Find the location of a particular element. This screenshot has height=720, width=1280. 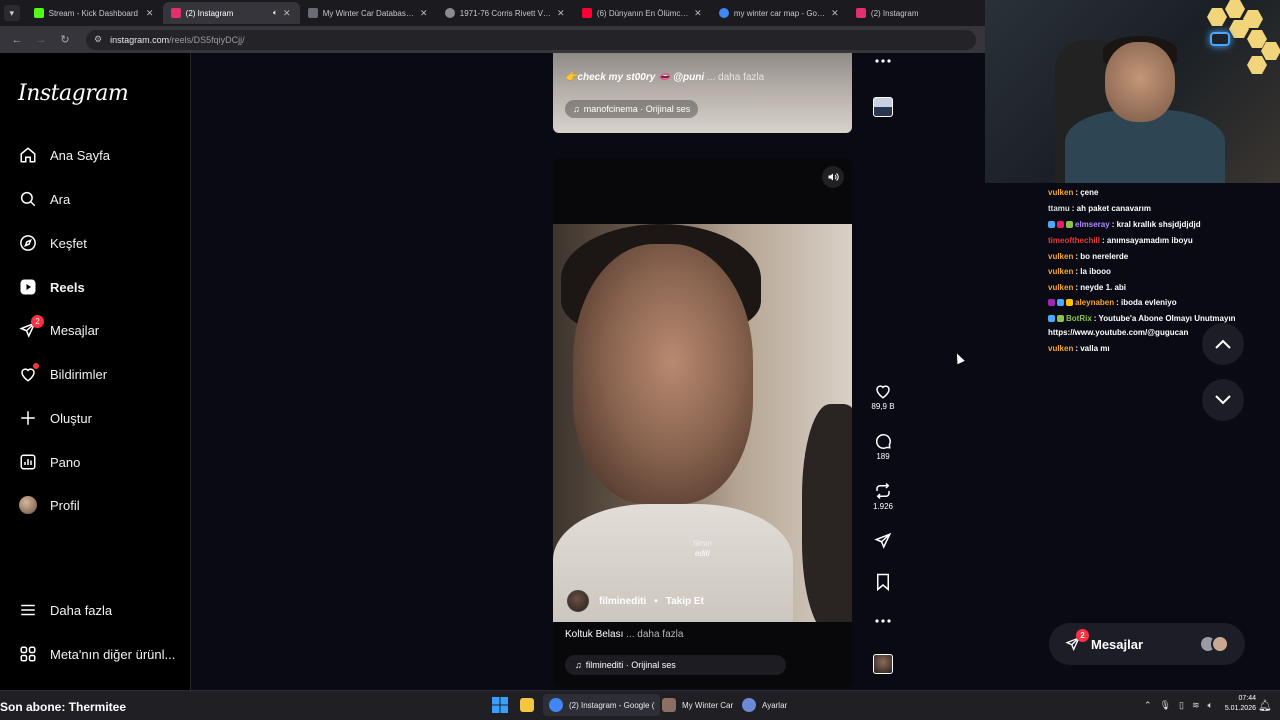

device-icon: ▯ is located at coordinates (1181, 705).